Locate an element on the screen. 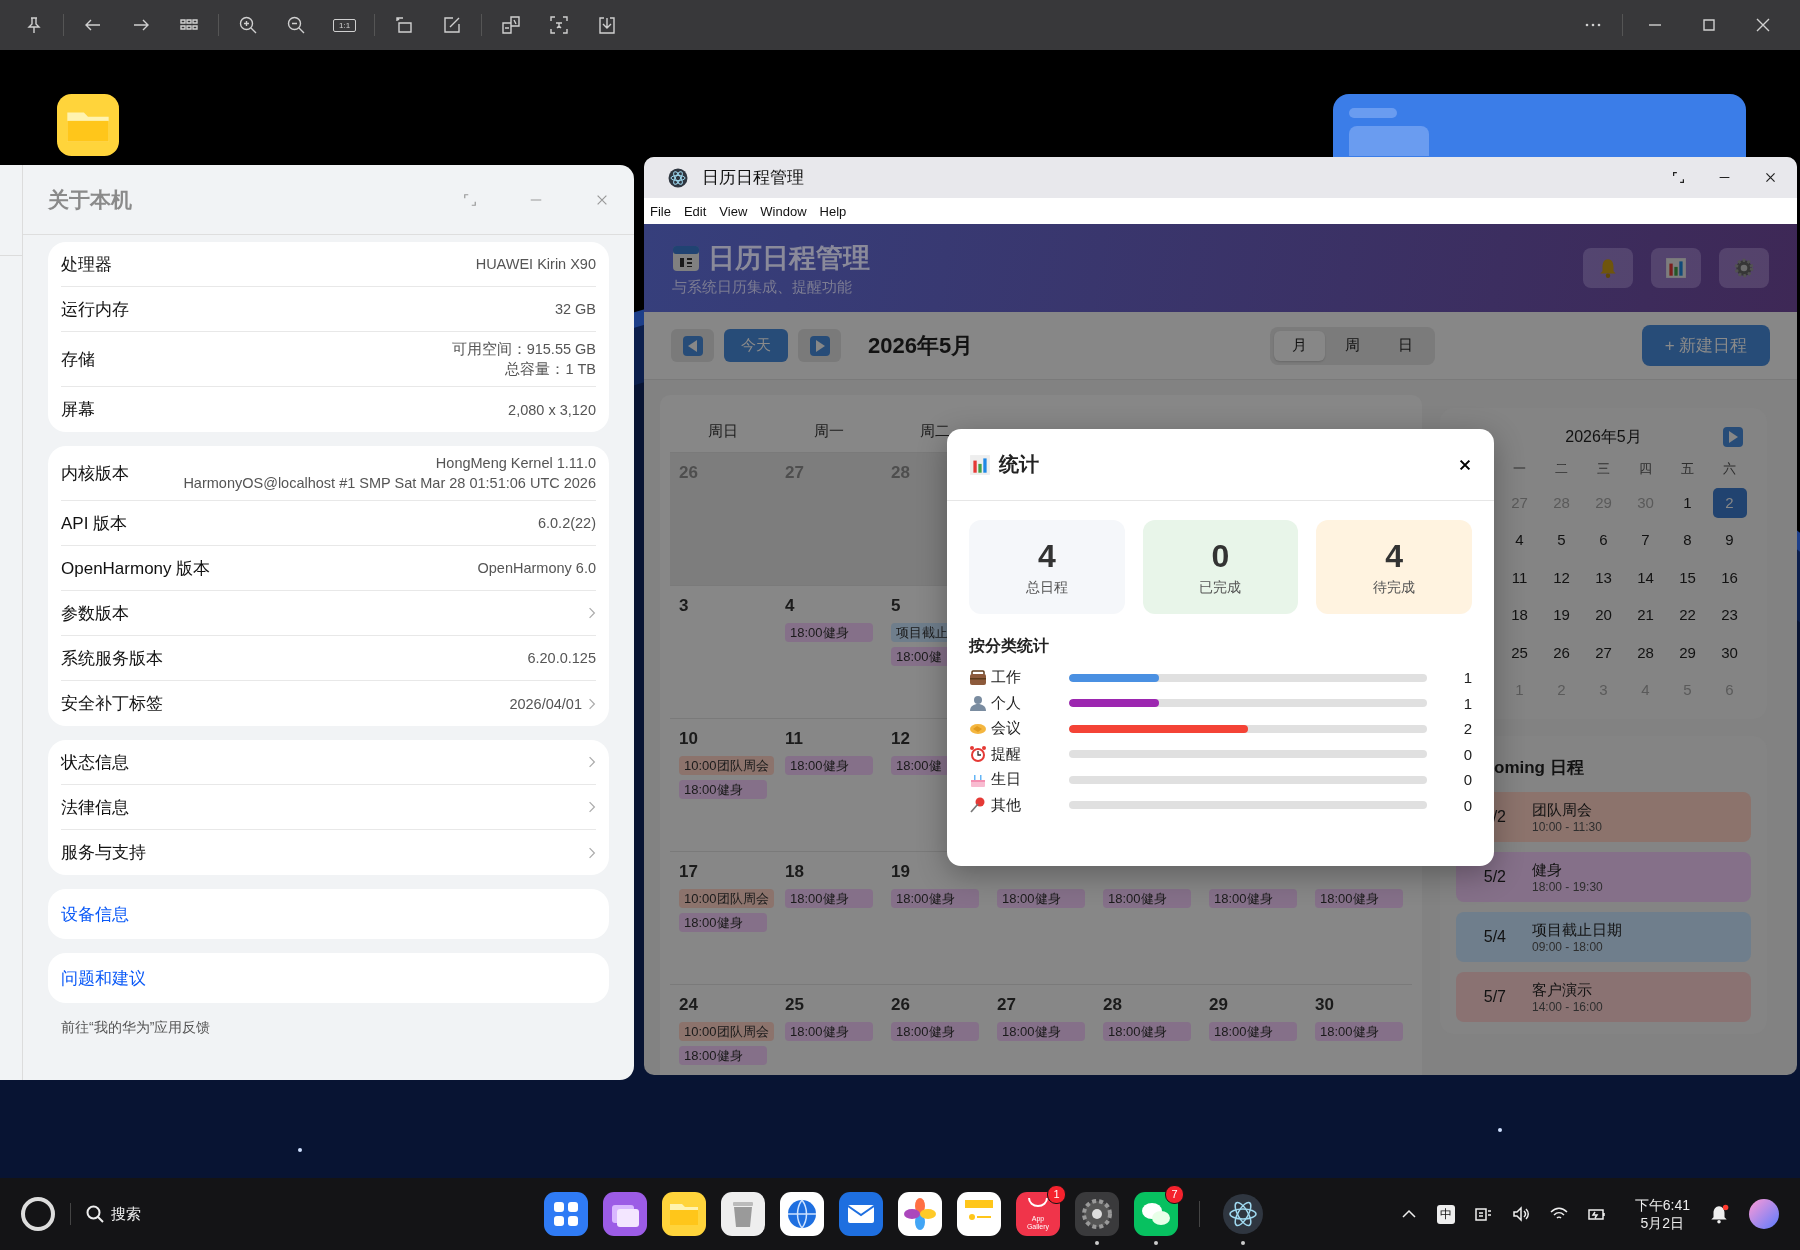 This screenshot has height=1250, width=1800. volume-icon is located at coordinates (1520, 1214).